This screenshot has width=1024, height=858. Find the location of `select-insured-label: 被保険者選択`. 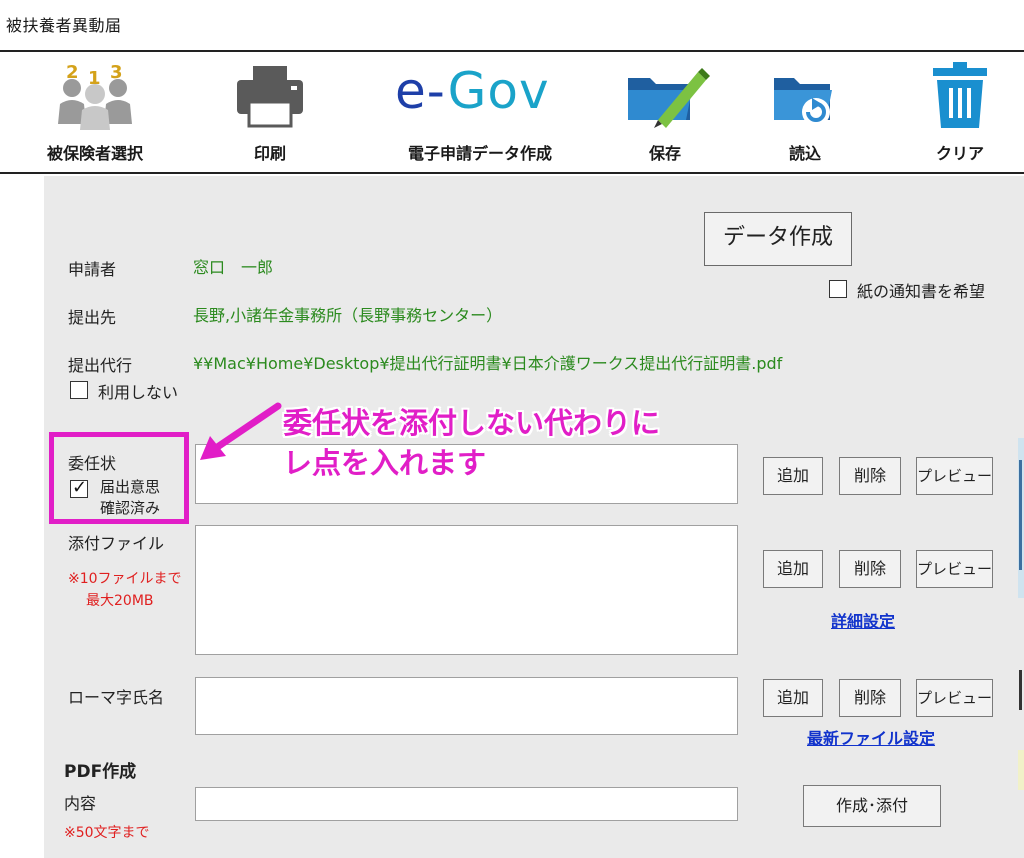

select-insured-label: 被保険者選択 is located at coordinates (94, 153).